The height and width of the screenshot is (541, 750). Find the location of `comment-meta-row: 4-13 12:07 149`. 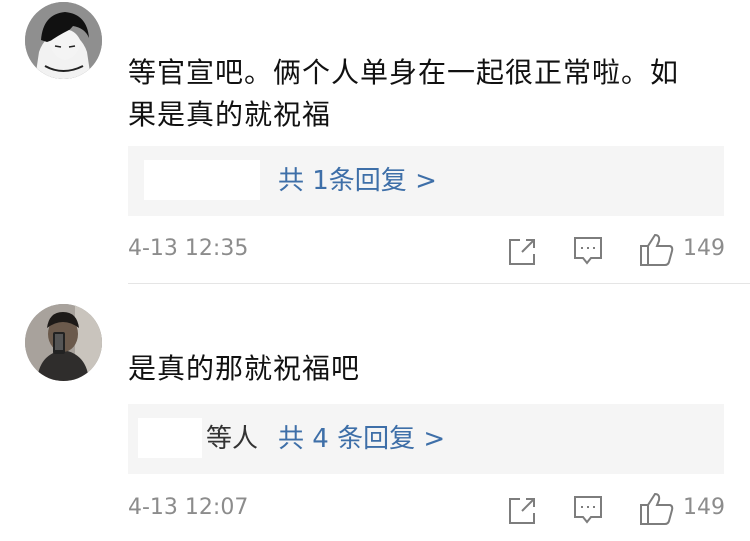

comment-meta-row: 4-13 12:07 149 is located at coordinates (428, 509).